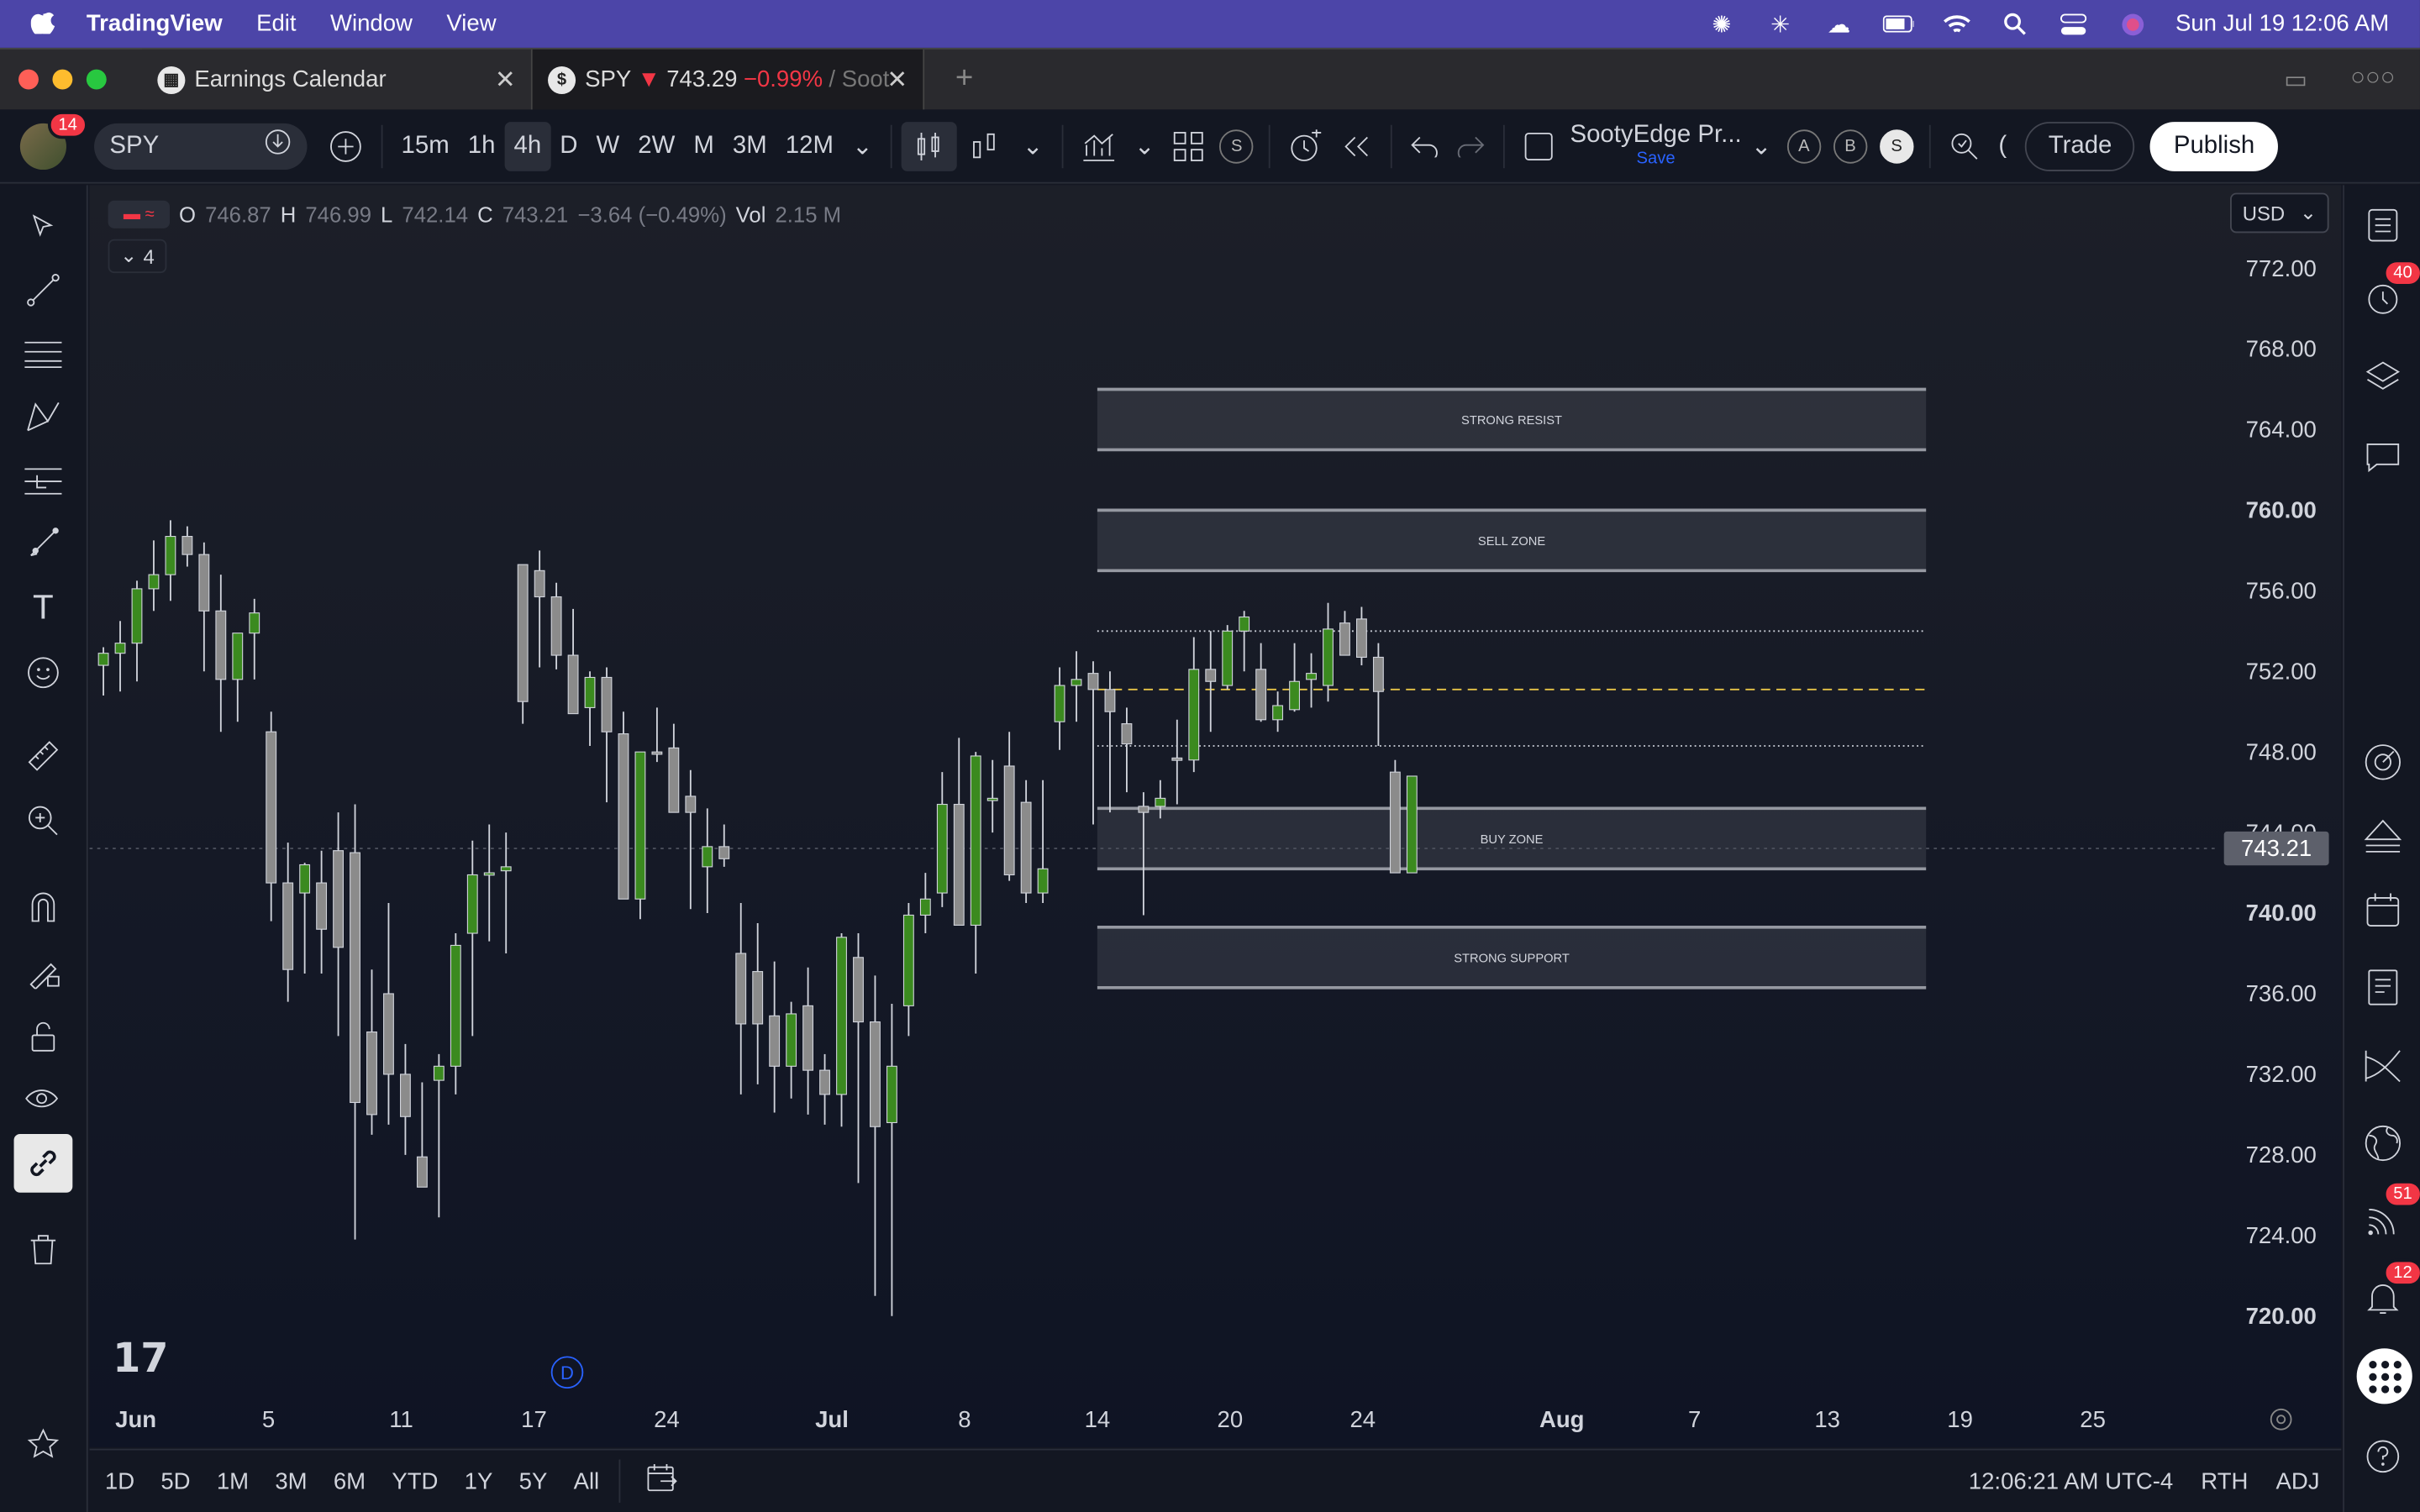 This screenshot has width=2420, height=1512. I want to click on forecast-icon, so click(43, 479).